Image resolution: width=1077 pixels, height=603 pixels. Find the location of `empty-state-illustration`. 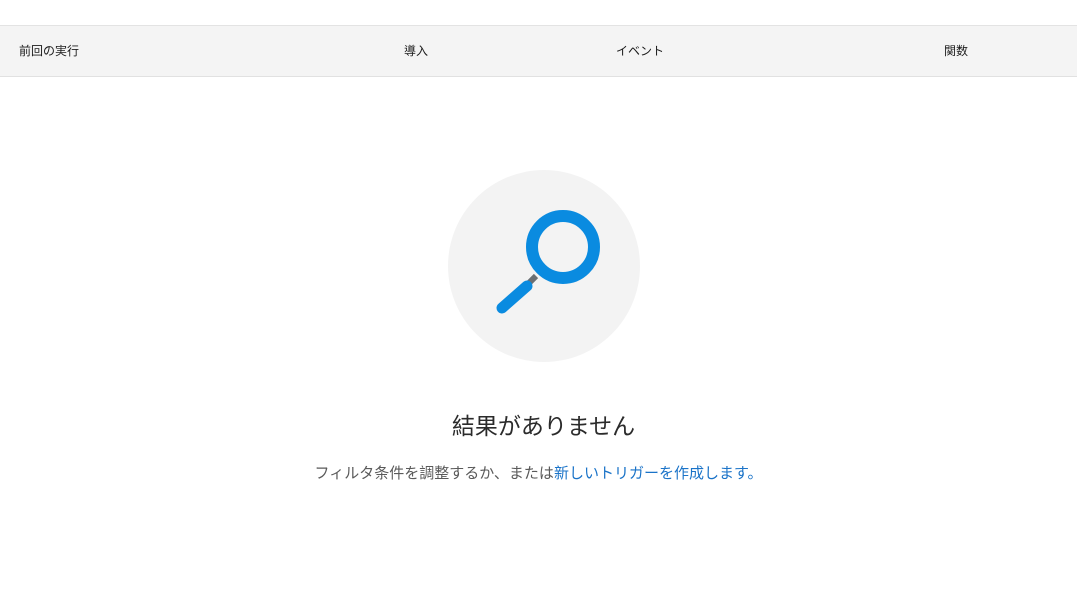

empty-state-illustration is located at coordinates (544, 266).